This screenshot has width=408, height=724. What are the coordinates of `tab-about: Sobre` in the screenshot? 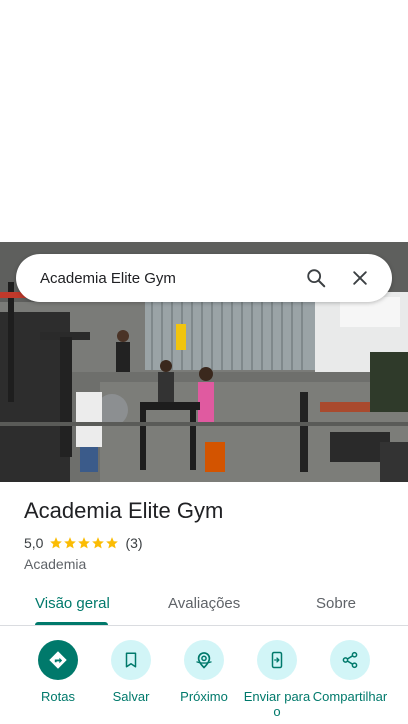 It's located at (336, 603).